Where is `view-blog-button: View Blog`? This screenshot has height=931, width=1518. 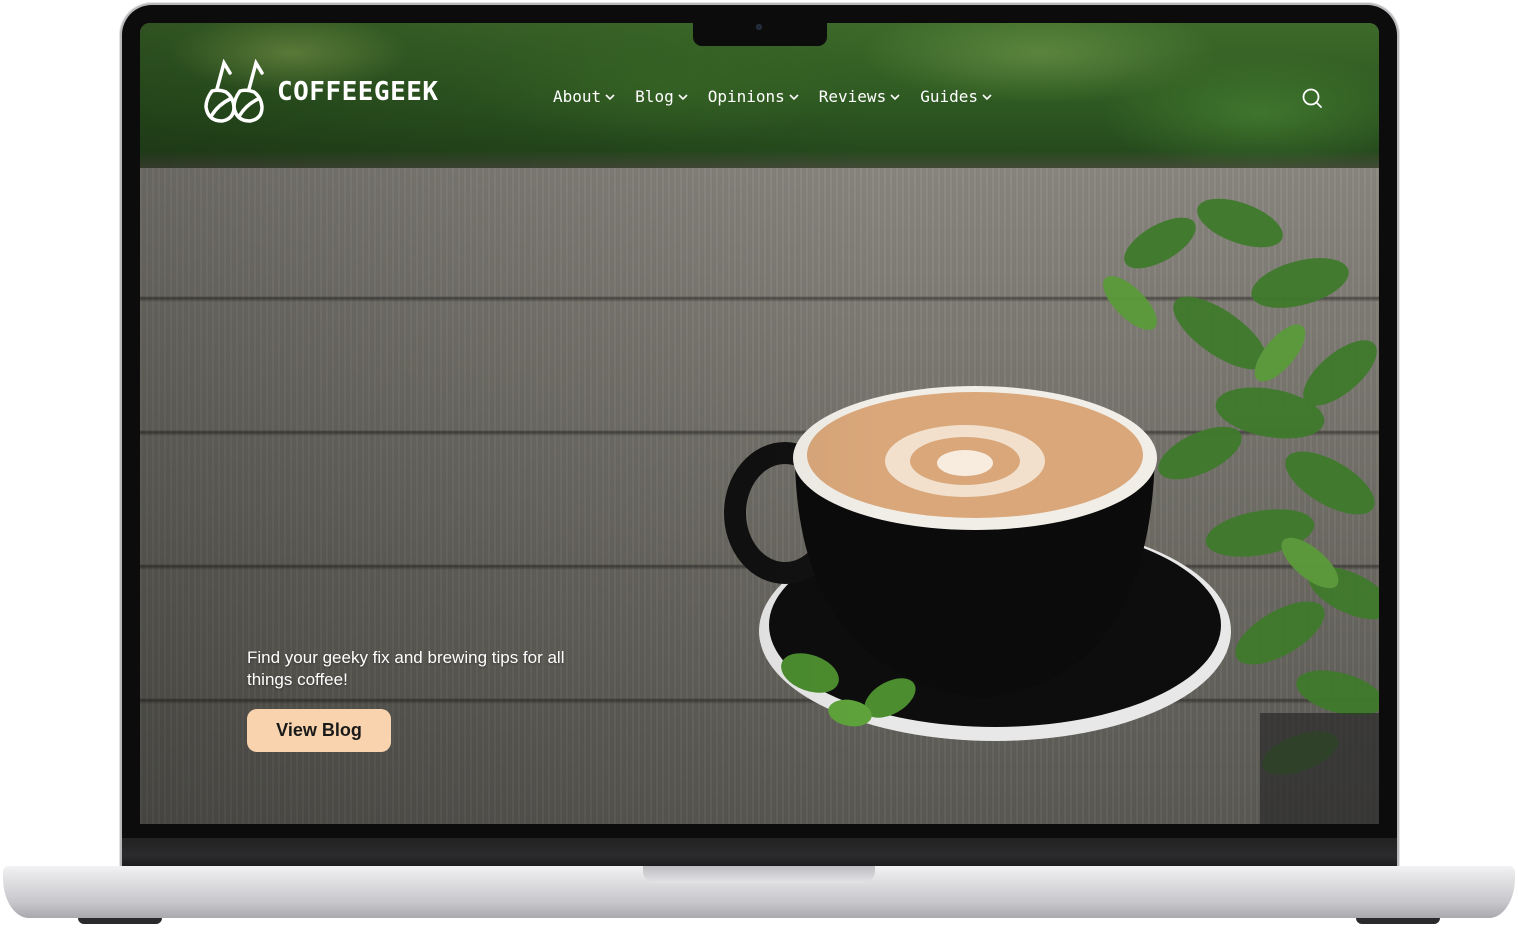 view-blog-button: View Blog is located at coordinates (319, 730).